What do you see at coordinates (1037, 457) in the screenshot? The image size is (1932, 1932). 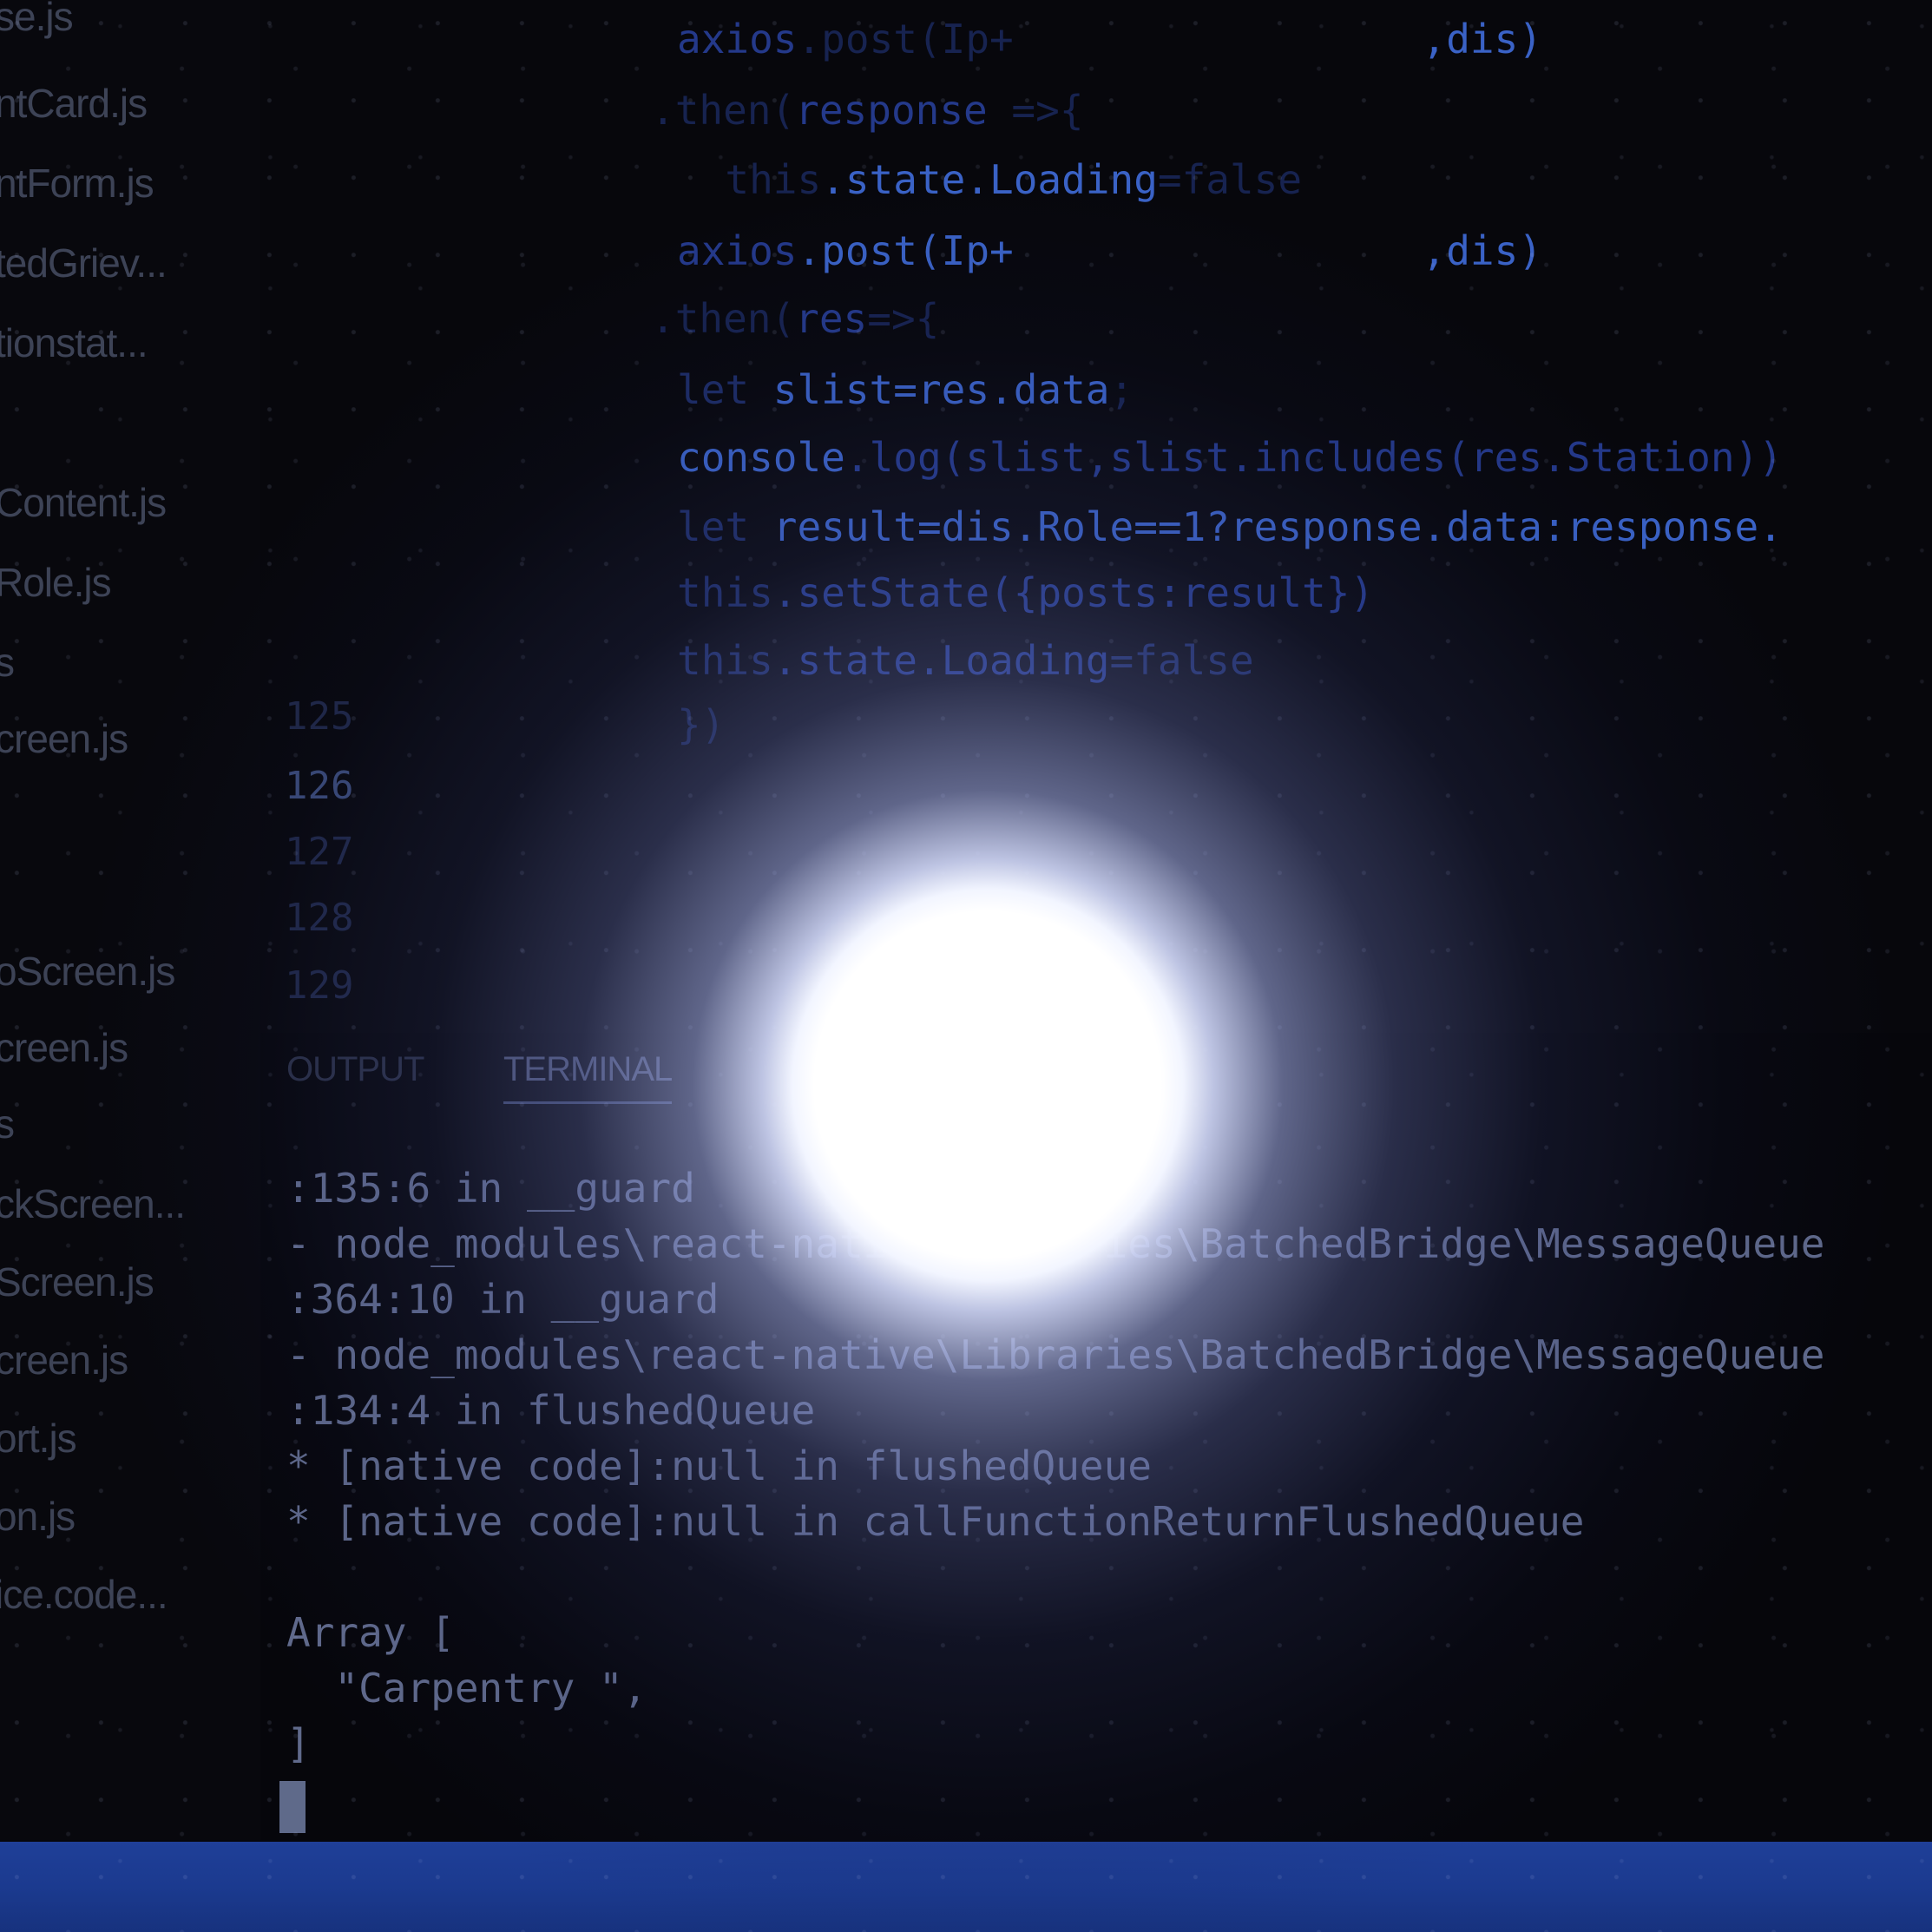 I see `code-token: .log(slist,slist` at bounding box center [1037, 457].